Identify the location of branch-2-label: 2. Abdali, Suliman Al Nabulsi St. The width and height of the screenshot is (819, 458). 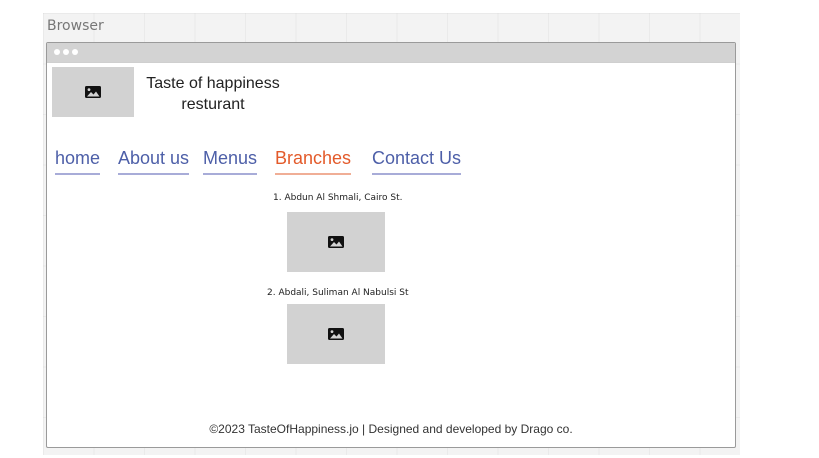
(338, 293).